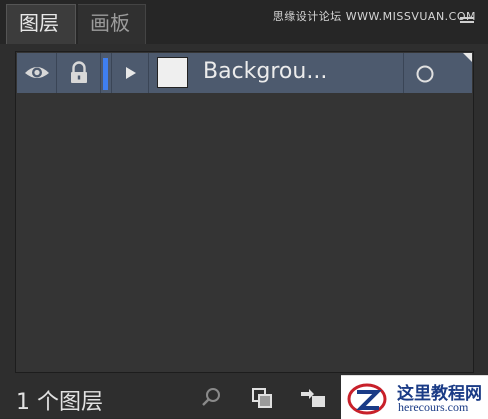 The width and height of the screenshot is (488, 419). I want to click on site-url: herecours.com, so click(433, 407).